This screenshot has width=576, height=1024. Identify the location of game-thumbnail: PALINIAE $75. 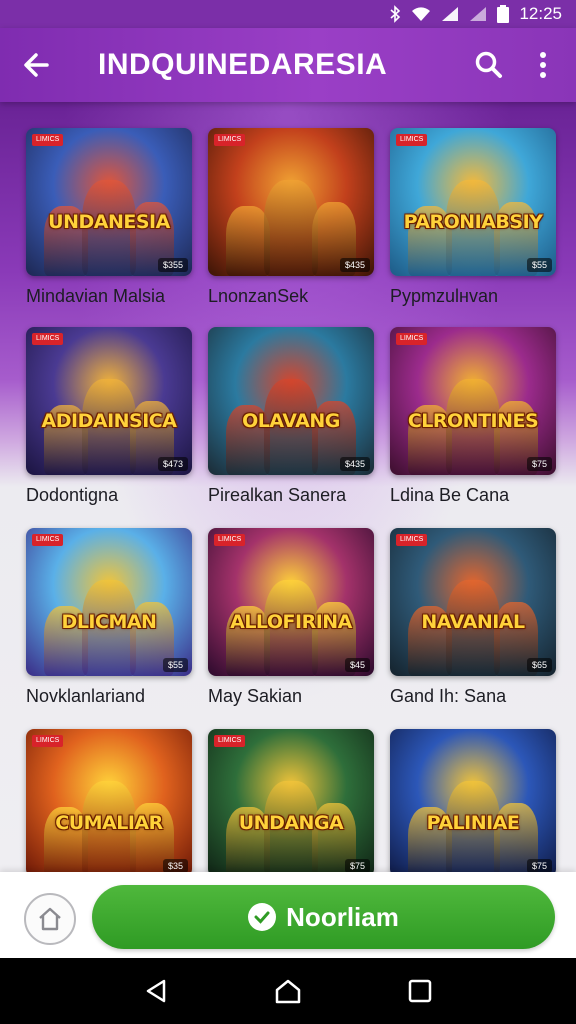
(473, 803).